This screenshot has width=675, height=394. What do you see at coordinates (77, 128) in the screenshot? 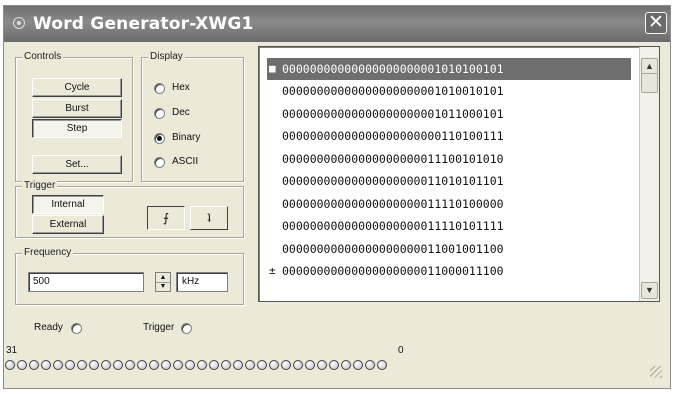
I see `step-button: Step` at bounding box center [77, 128].